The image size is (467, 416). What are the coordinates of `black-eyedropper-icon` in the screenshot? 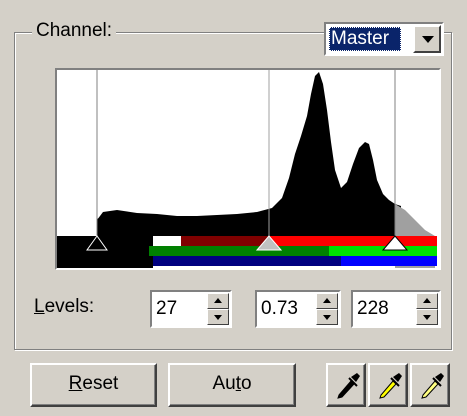 It's located at (348, 386).